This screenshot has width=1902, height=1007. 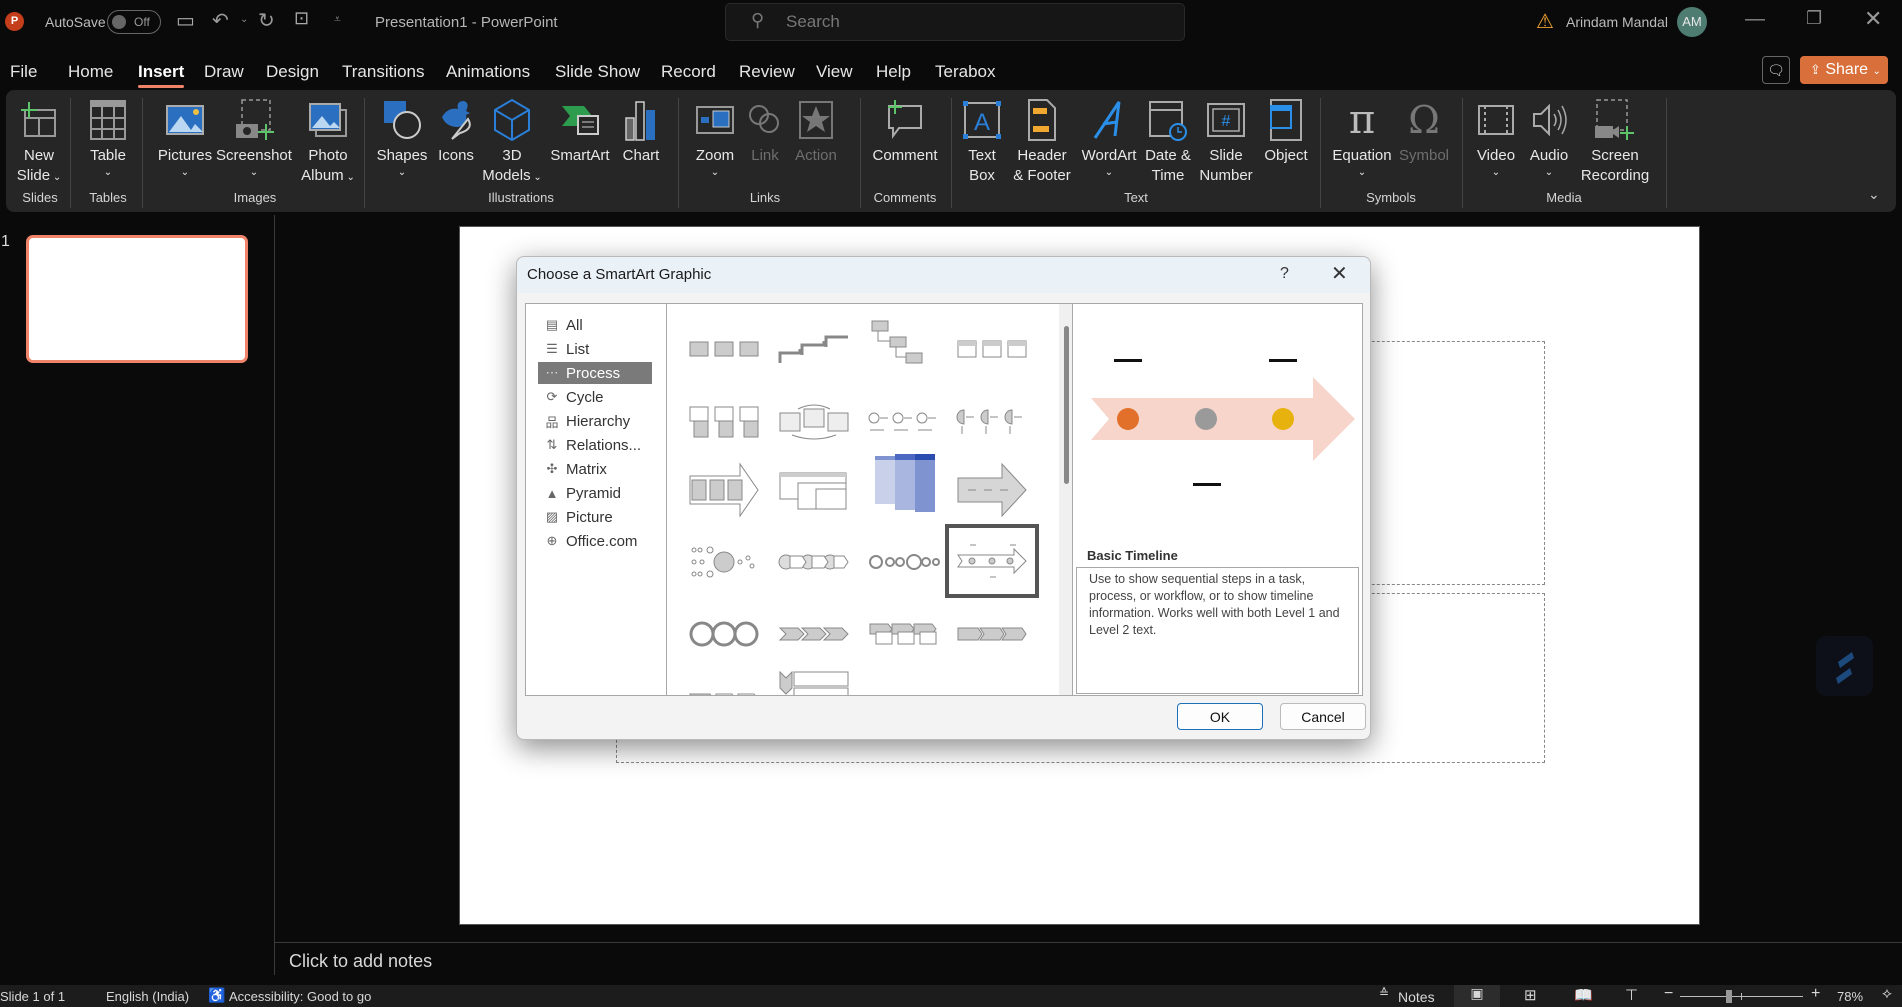 I want to click on restore-icon: ❐, so click(x=1814, y=18).